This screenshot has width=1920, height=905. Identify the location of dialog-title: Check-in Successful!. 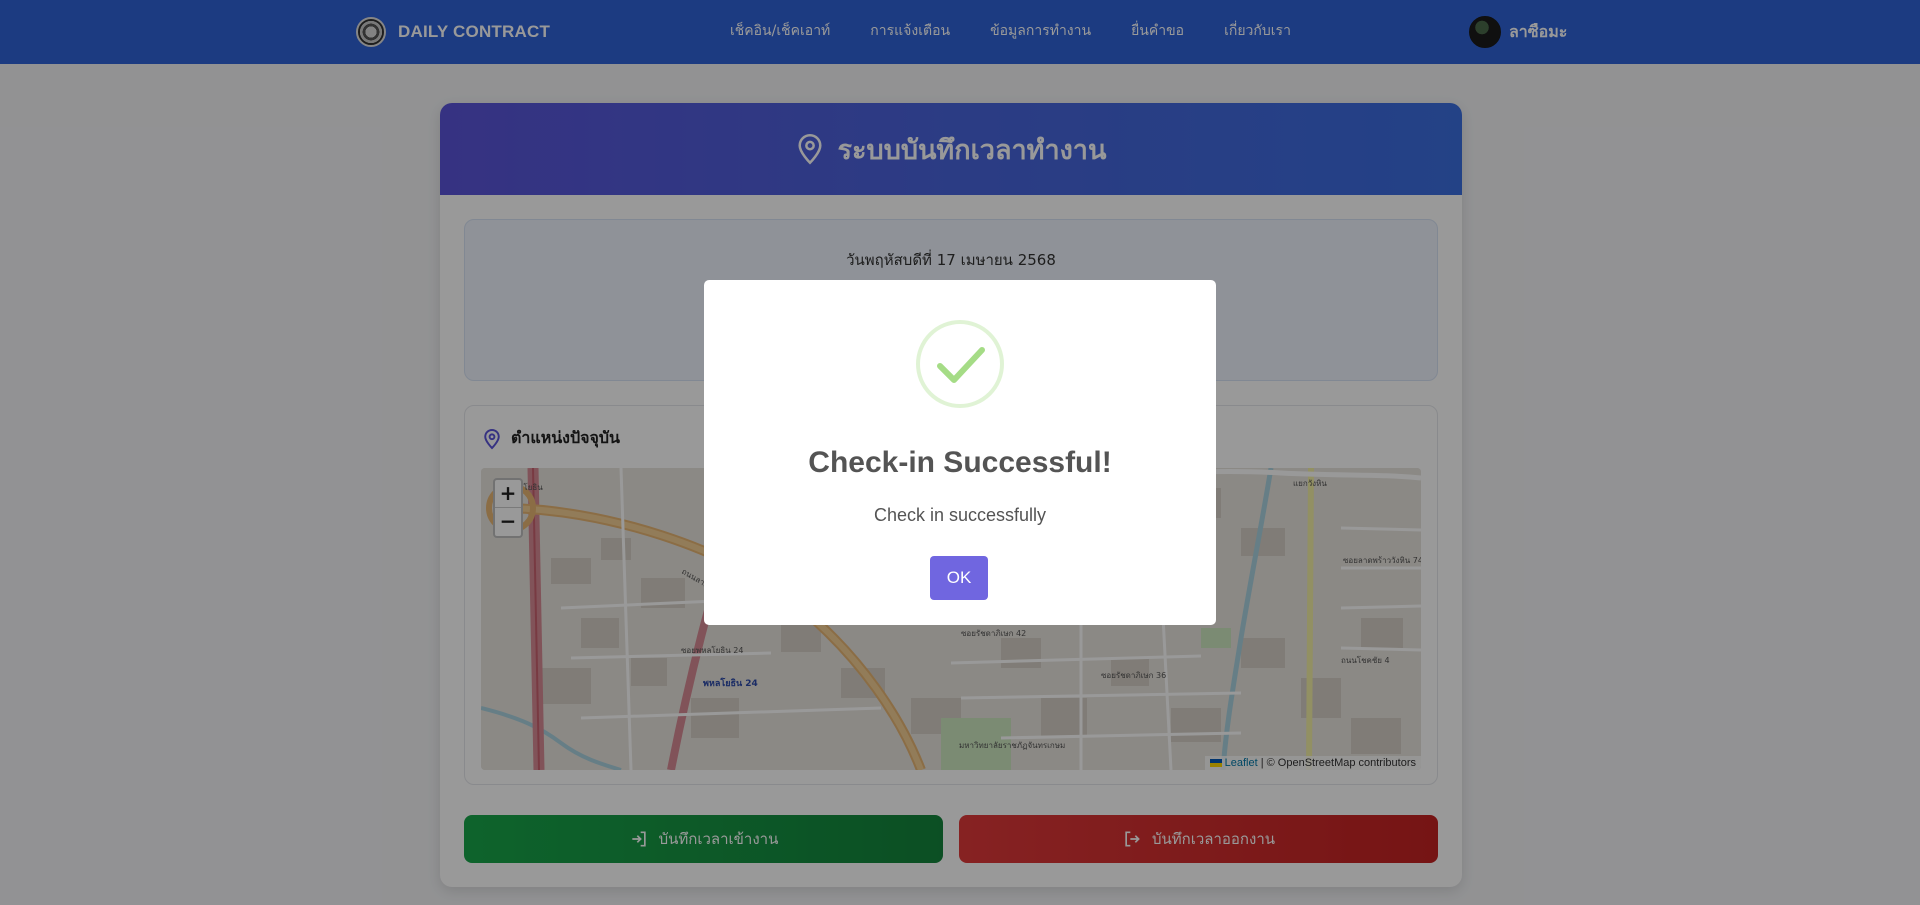
(960, 462).